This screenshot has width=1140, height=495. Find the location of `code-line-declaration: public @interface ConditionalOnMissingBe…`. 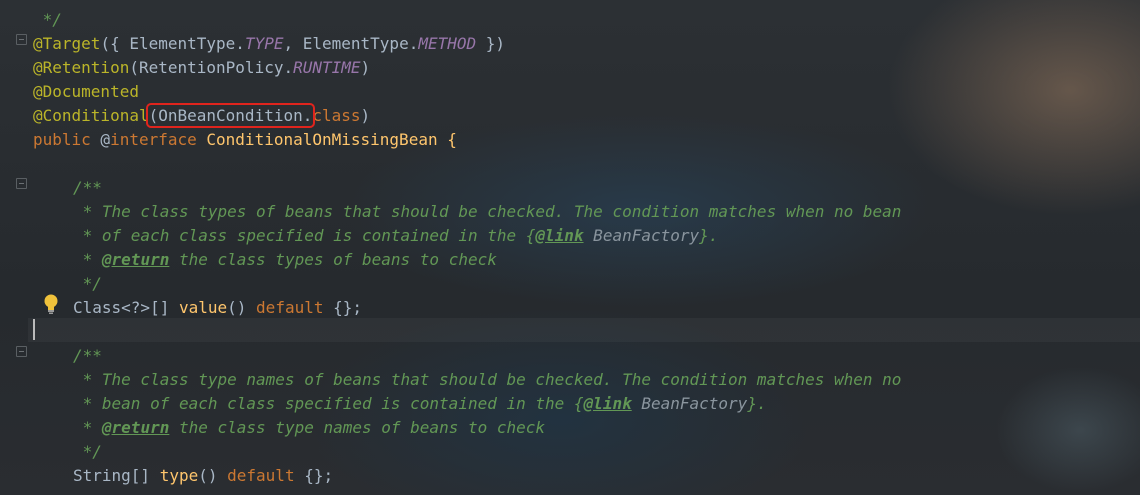

code-line-declaration: public @interface ConditionalOnMissingBe… is located at coordinates (245, 140).